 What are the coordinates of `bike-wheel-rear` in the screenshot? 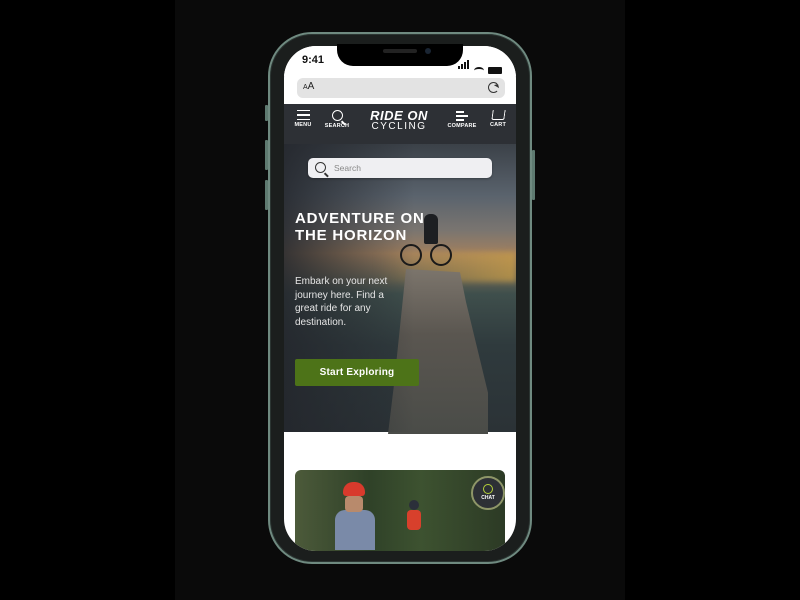 It's located at (441, 255).